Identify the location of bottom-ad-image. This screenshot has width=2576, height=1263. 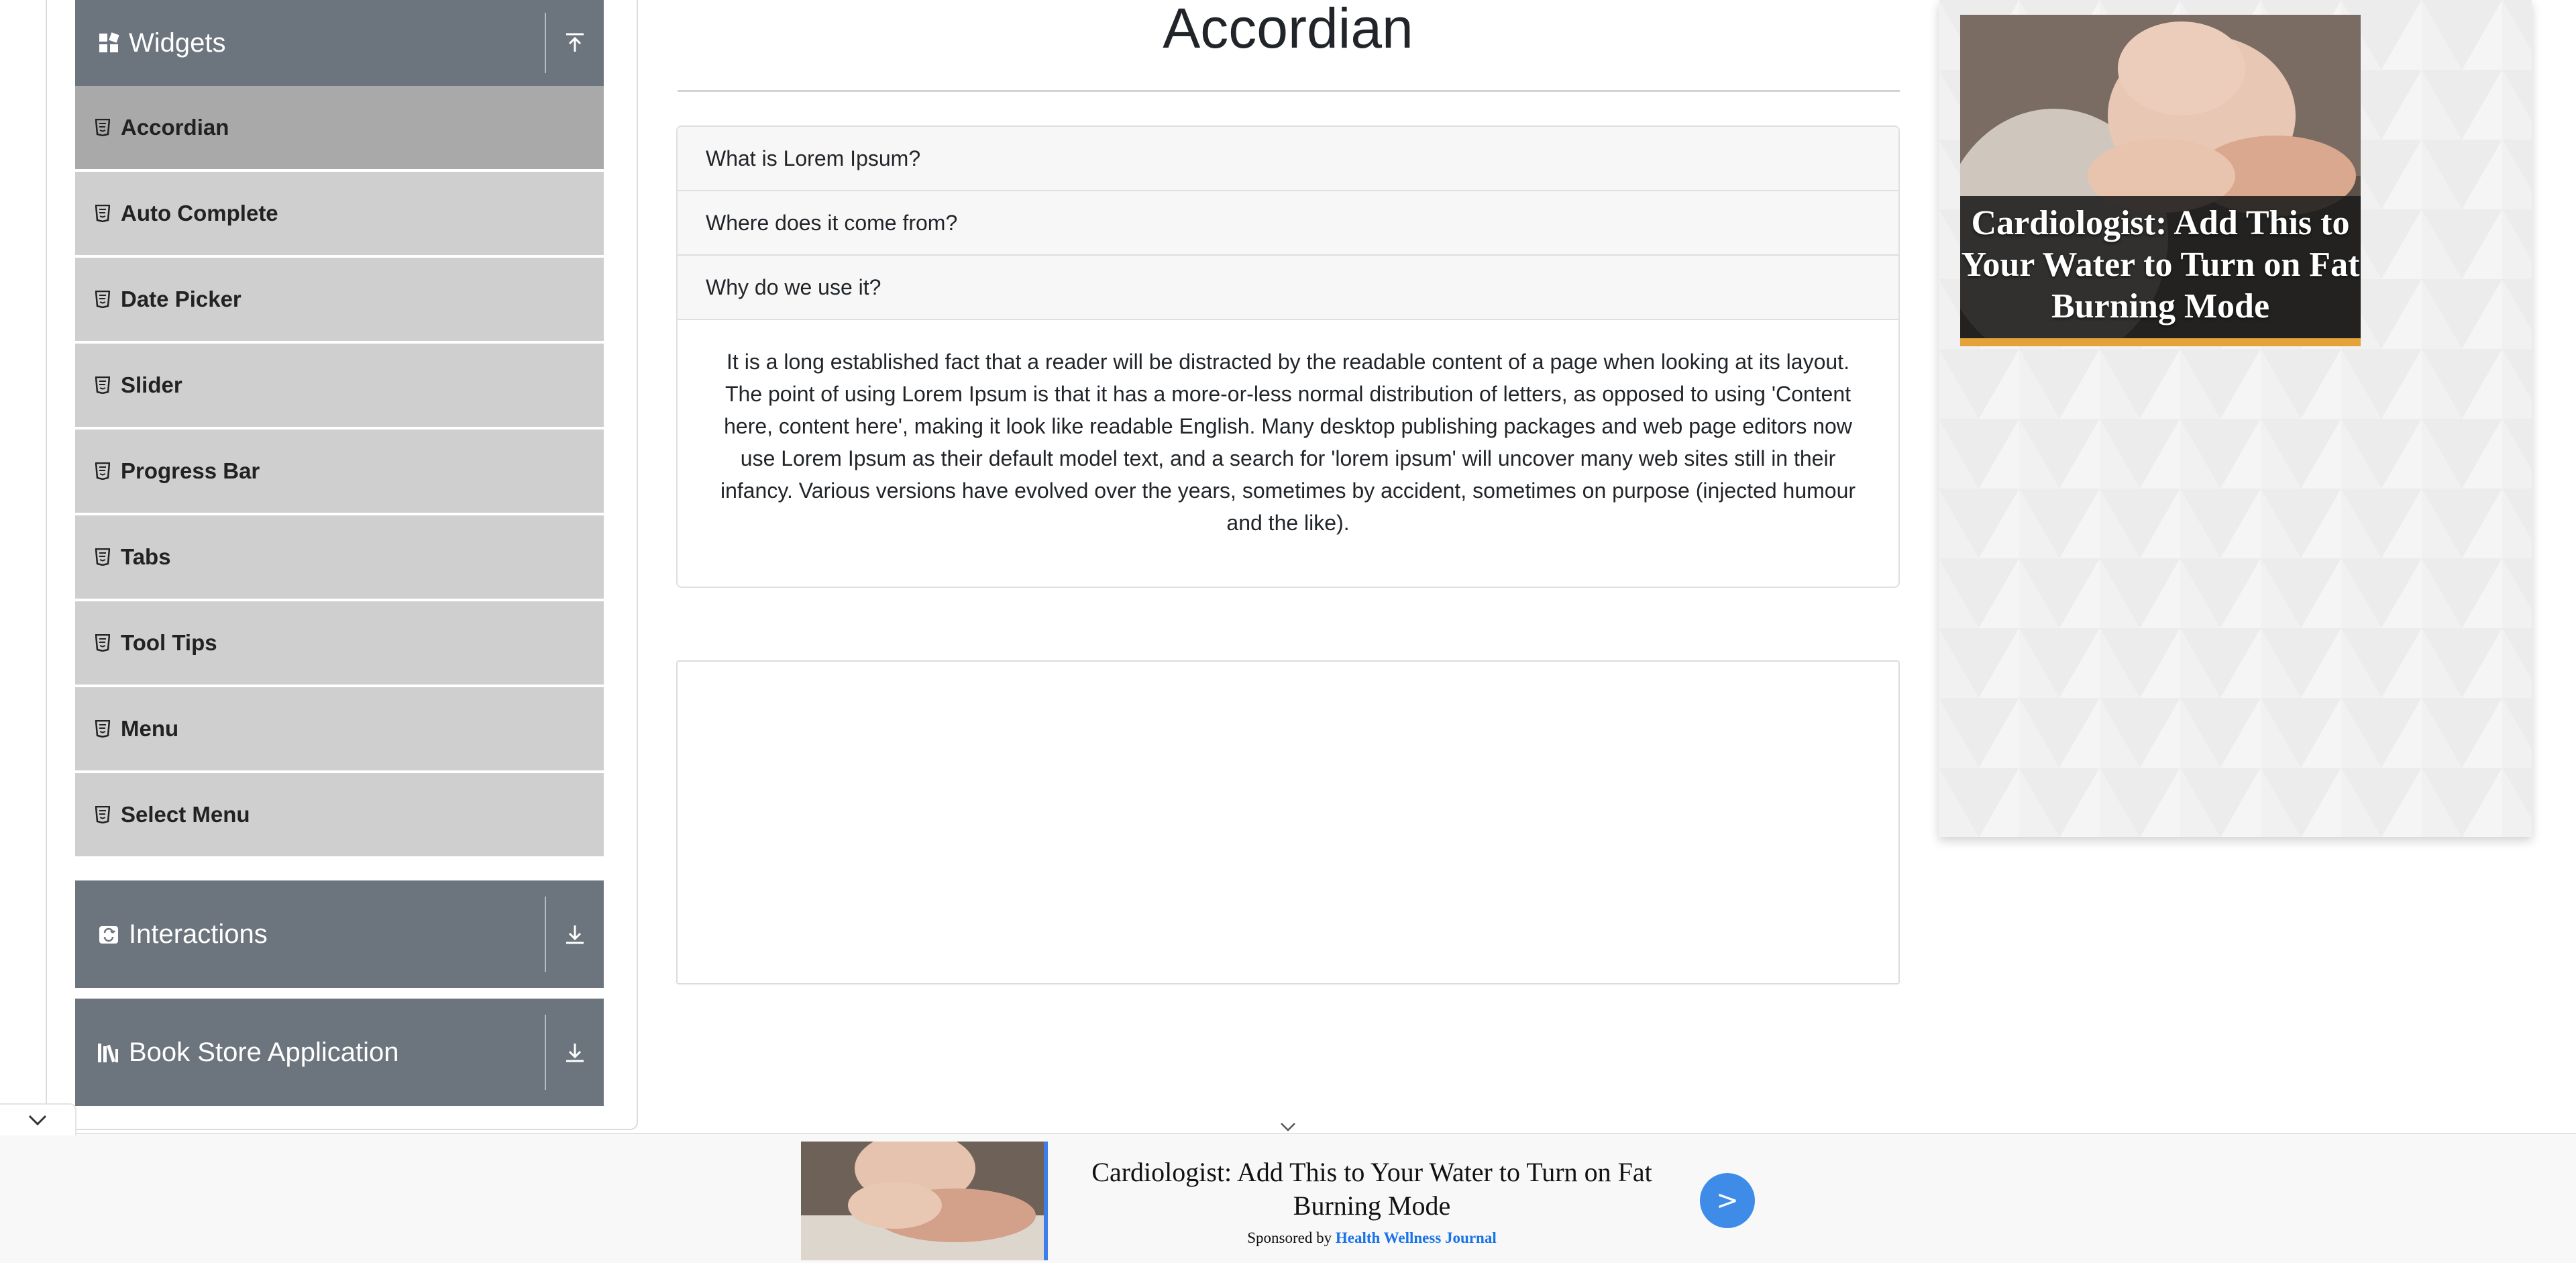
(922, 1201).